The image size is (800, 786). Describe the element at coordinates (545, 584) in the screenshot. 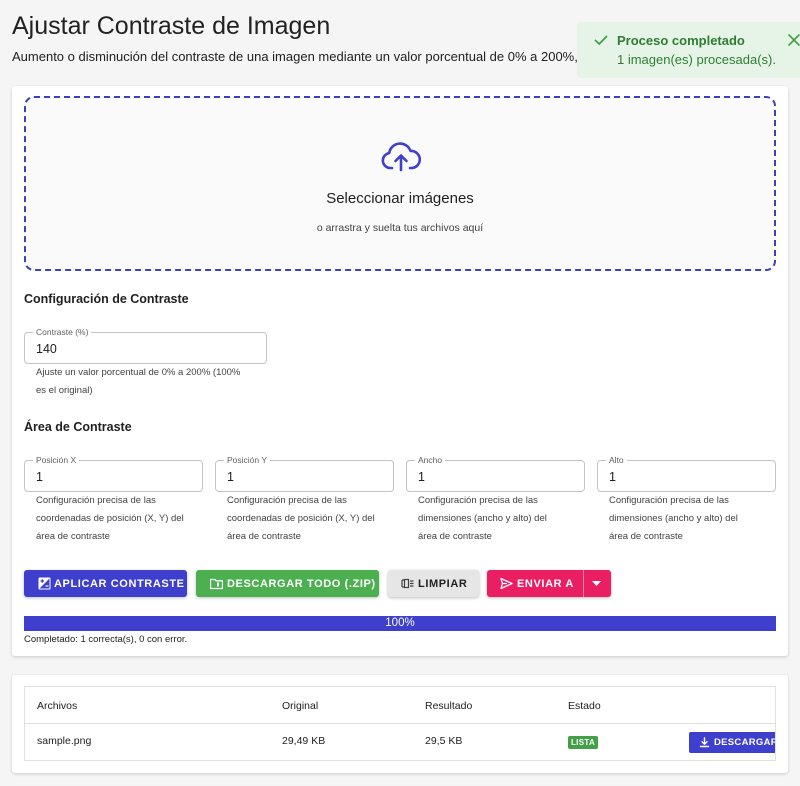

I see `send-to-label: ENVIAR A` at that location.